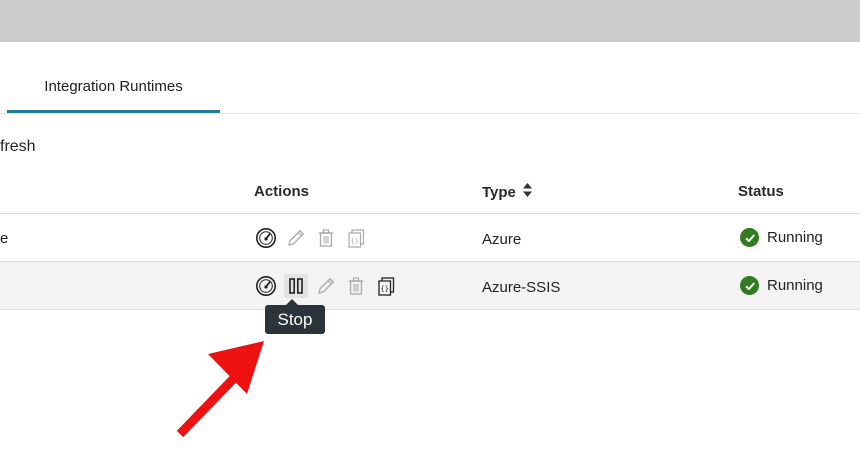  I want to click on column-header-type-label: Type, so click(499, 192).